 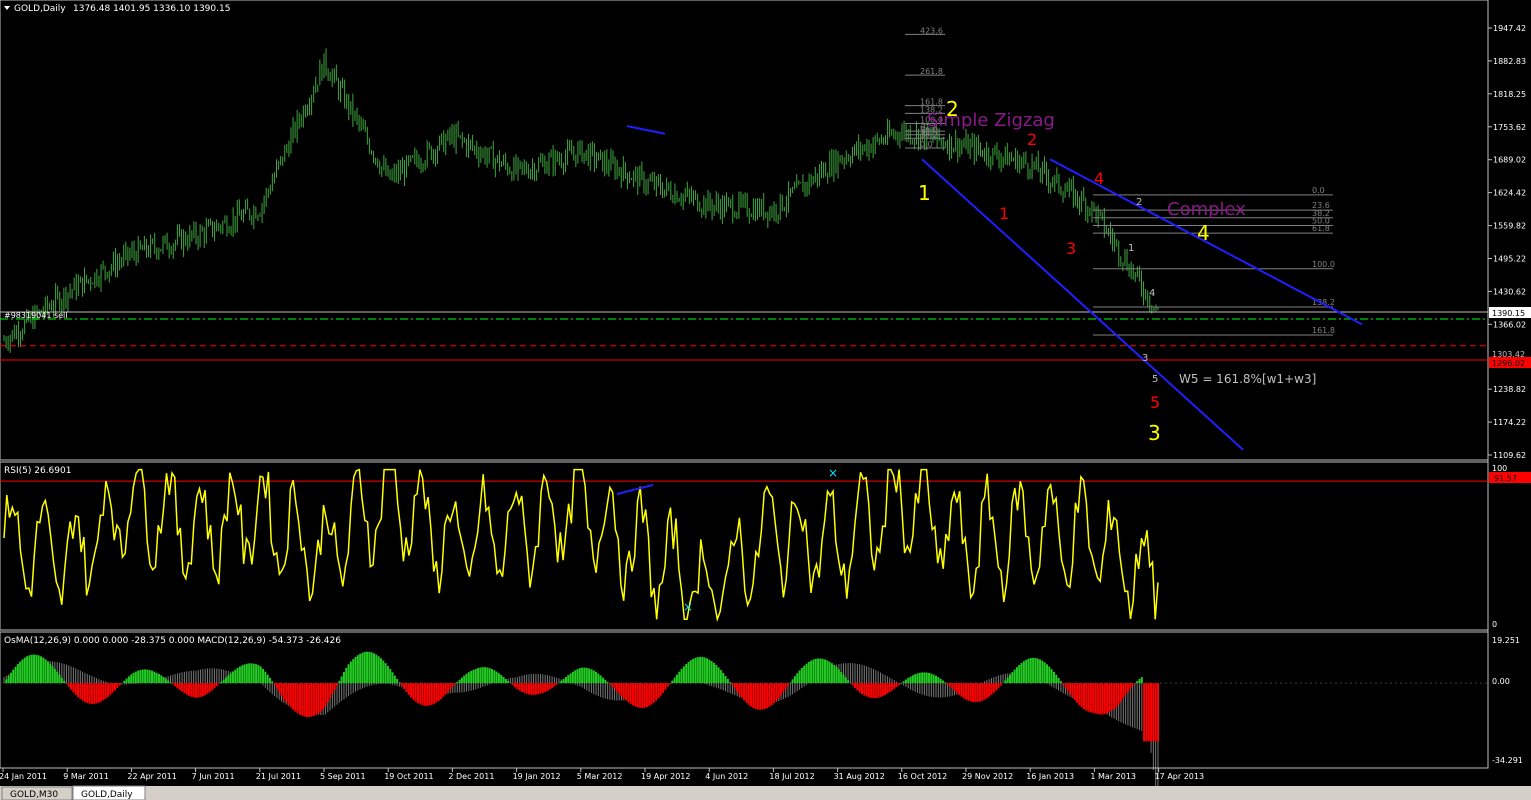 I want to click on price-tick-label: 1366.02, so click(x=1509, y=324).